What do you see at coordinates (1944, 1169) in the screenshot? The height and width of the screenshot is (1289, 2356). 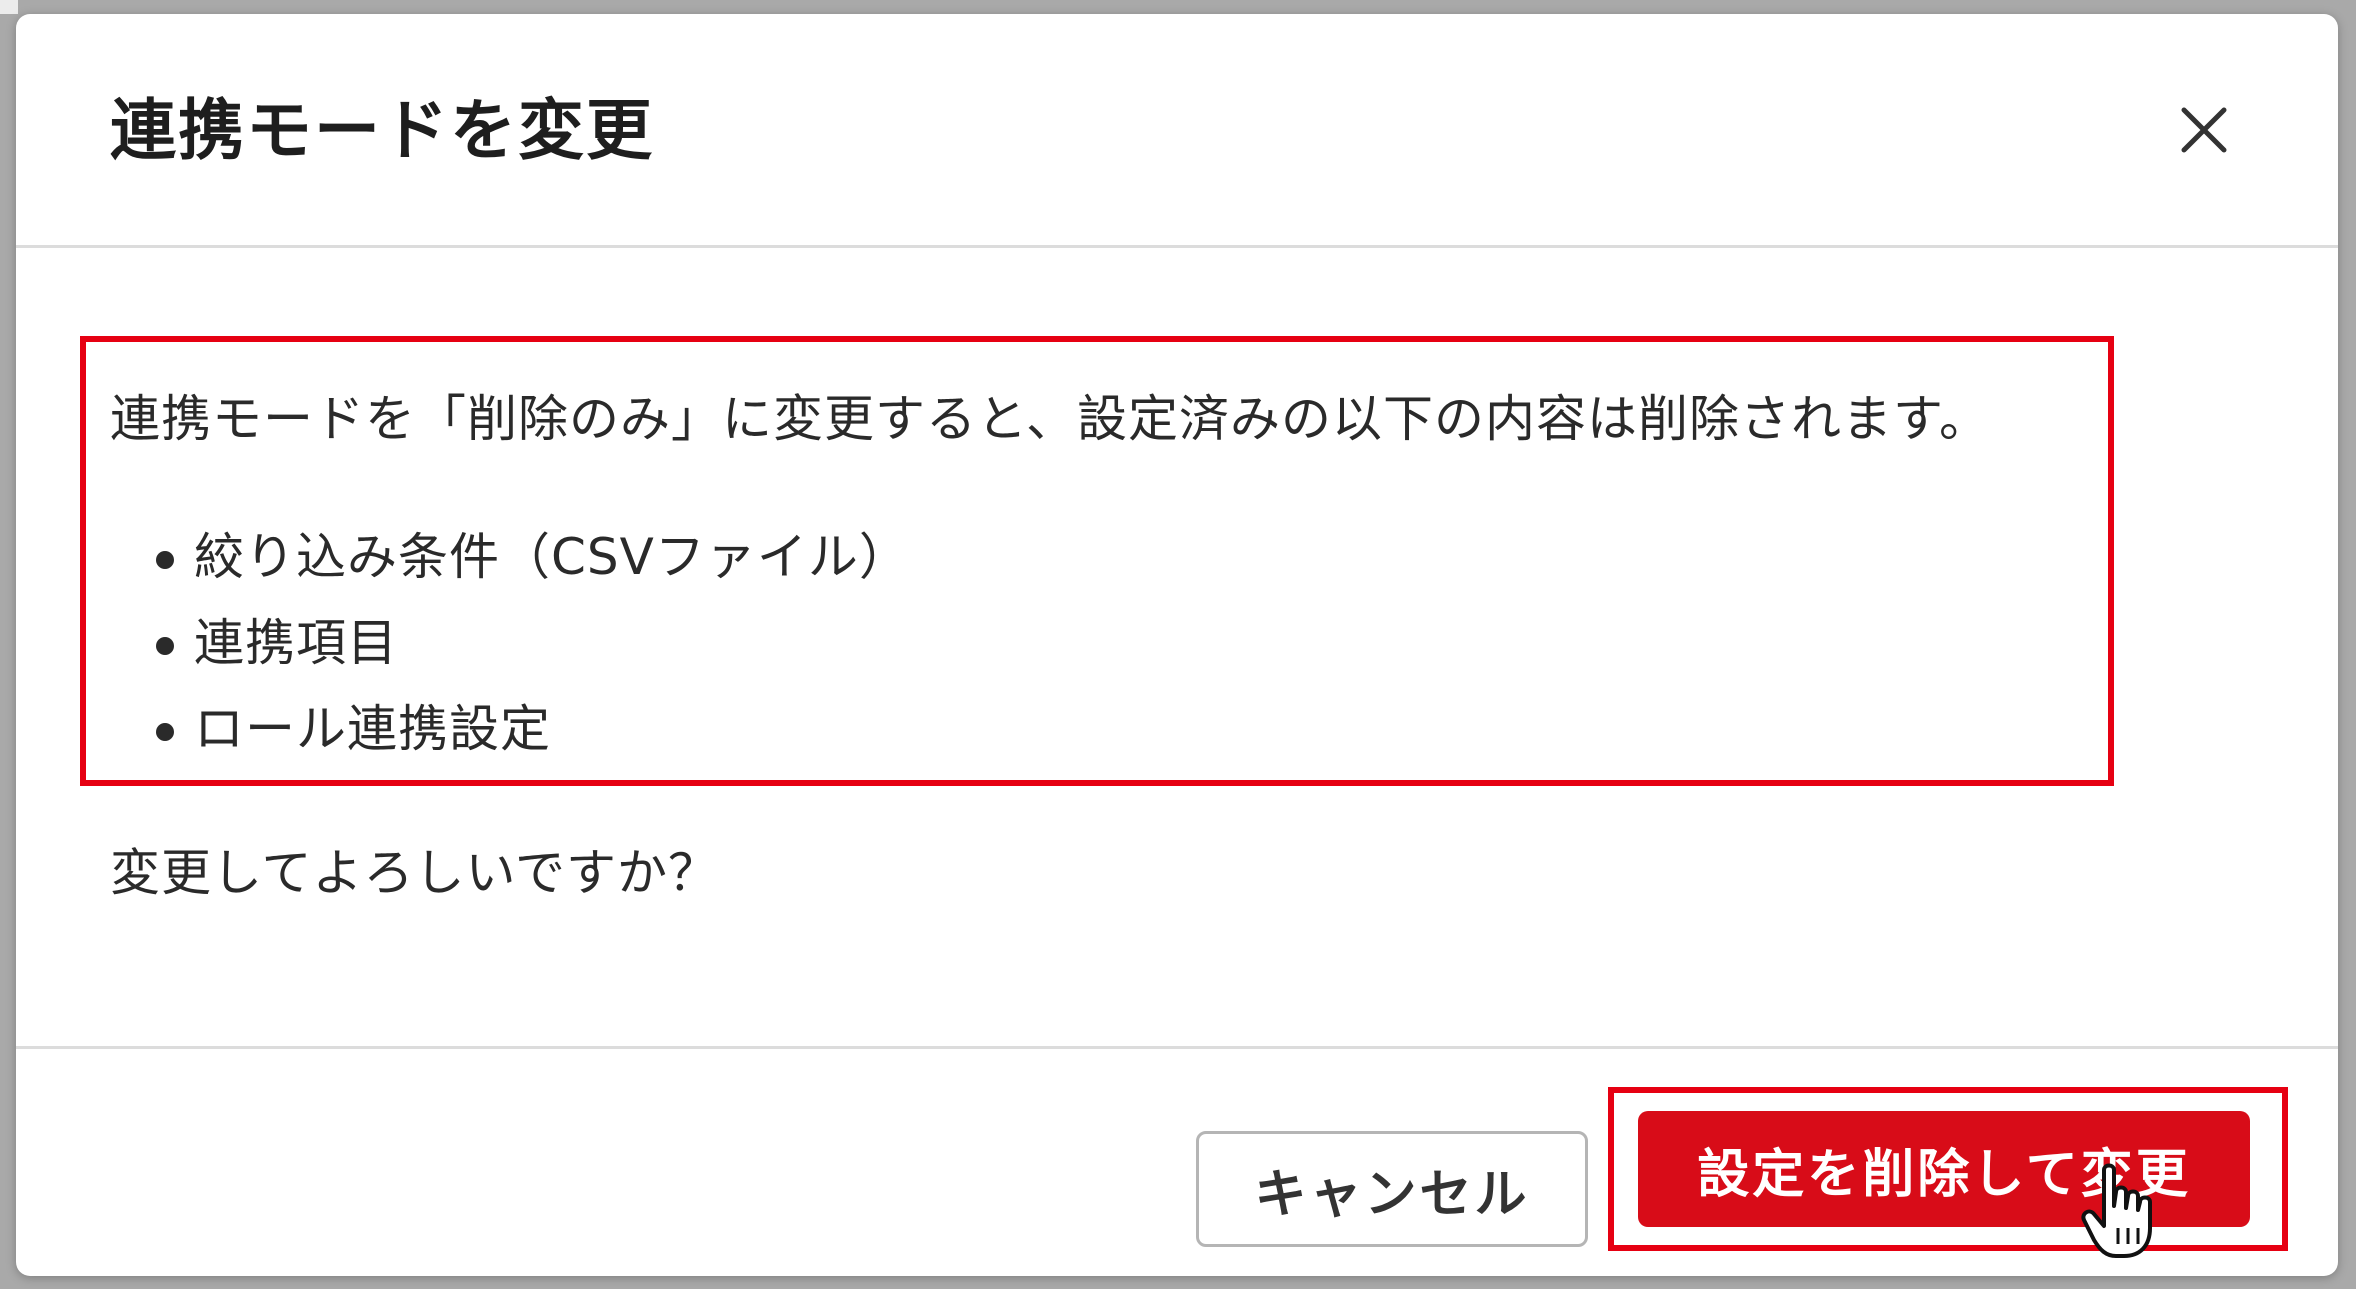 I see `delete-and-change-button: 設定を削除して変更` at bounding box center [1944, 1169].